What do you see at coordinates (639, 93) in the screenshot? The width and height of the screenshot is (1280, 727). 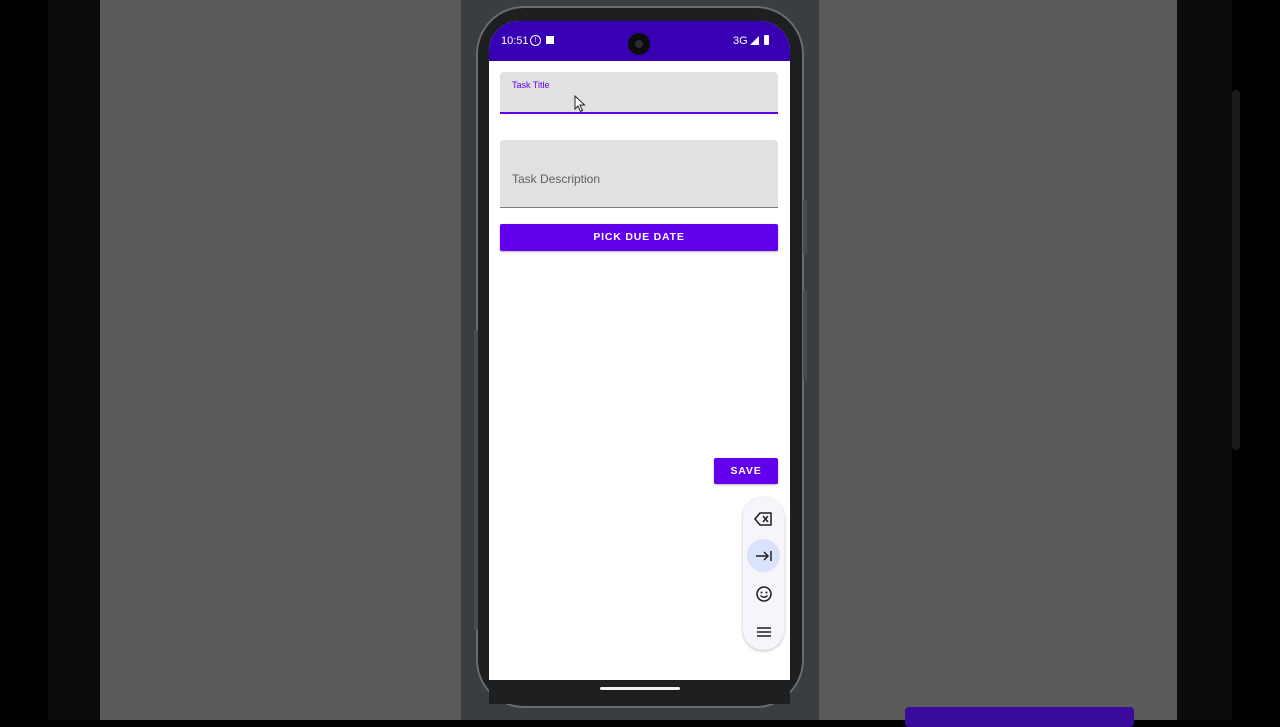 I see `task-title-input: Task Title` at bounding box center [639, 93].